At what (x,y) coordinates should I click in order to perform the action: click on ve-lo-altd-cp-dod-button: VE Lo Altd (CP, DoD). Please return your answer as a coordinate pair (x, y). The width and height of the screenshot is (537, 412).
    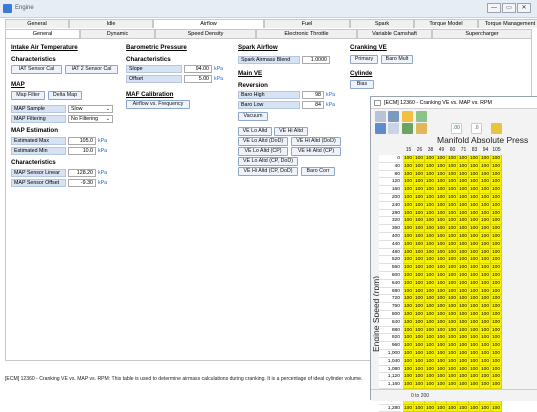
    Looking at the image, I should click on (268, 161).